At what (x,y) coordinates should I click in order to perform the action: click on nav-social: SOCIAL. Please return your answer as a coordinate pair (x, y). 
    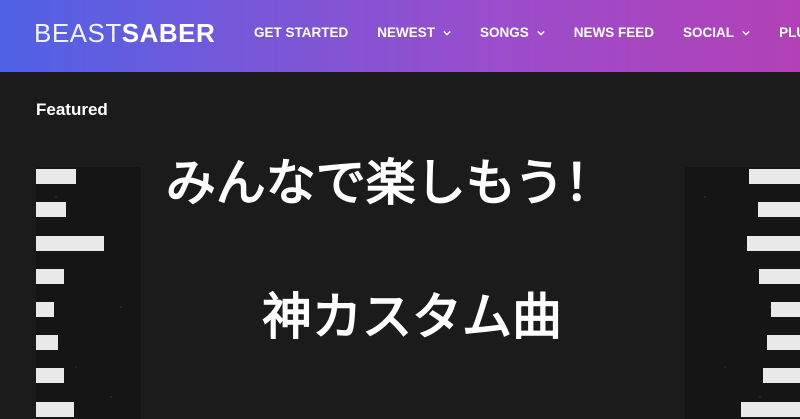
    Looking at the image, I should click on (716, 32).